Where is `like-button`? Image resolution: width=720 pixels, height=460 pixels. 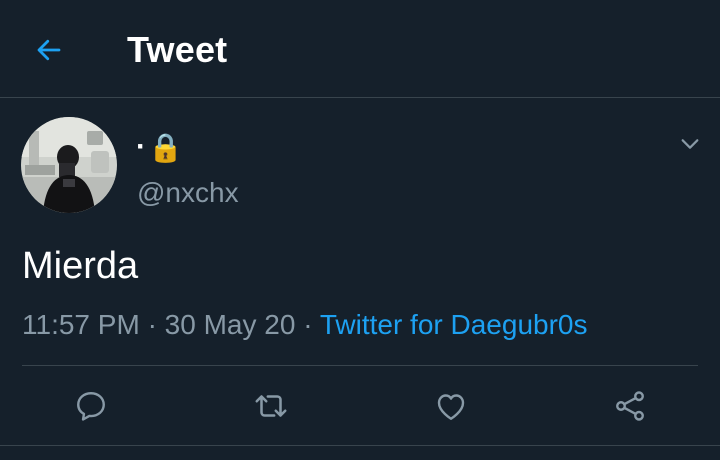 like-button is located at coordinates (451, 406).